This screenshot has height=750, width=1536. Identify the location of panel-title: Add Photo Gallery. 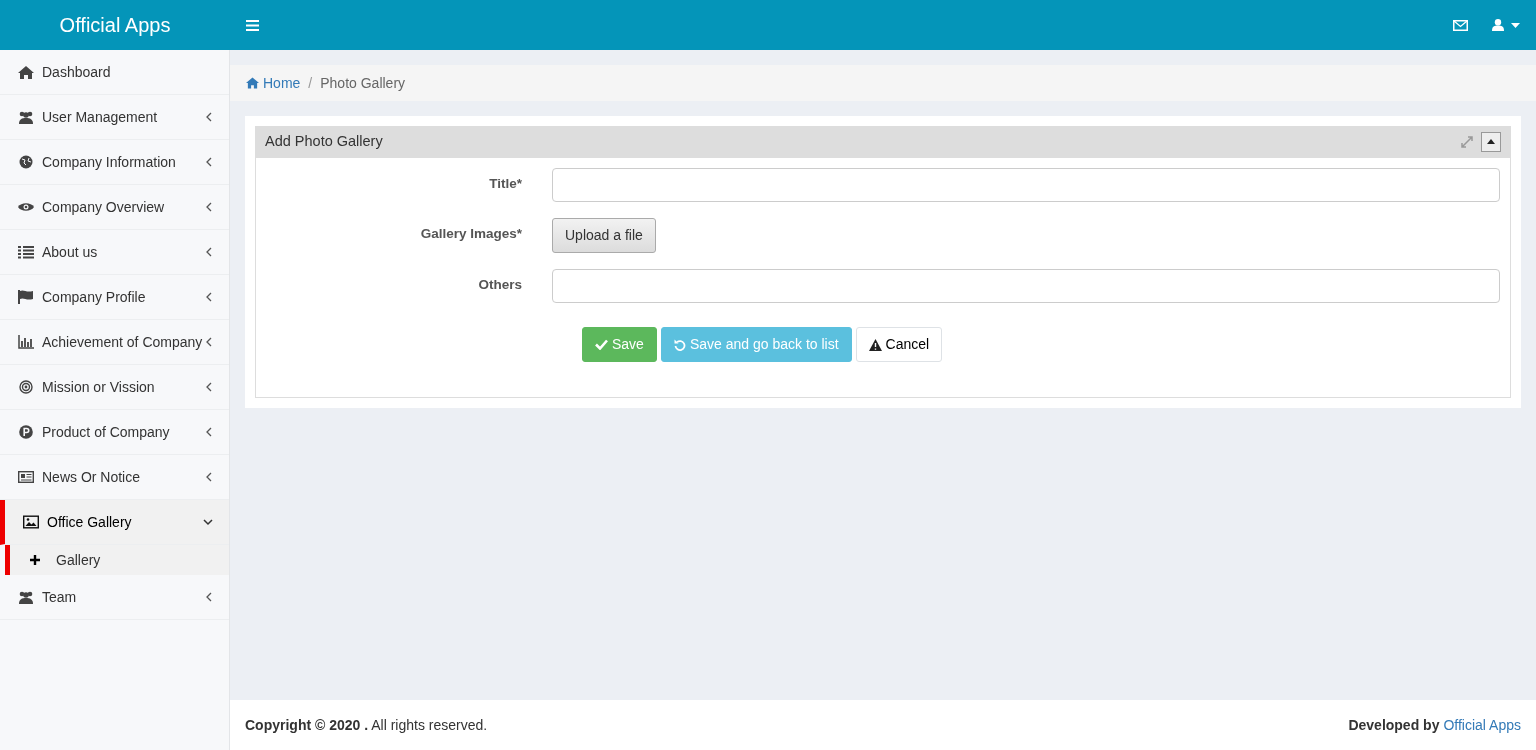
(324, 142).